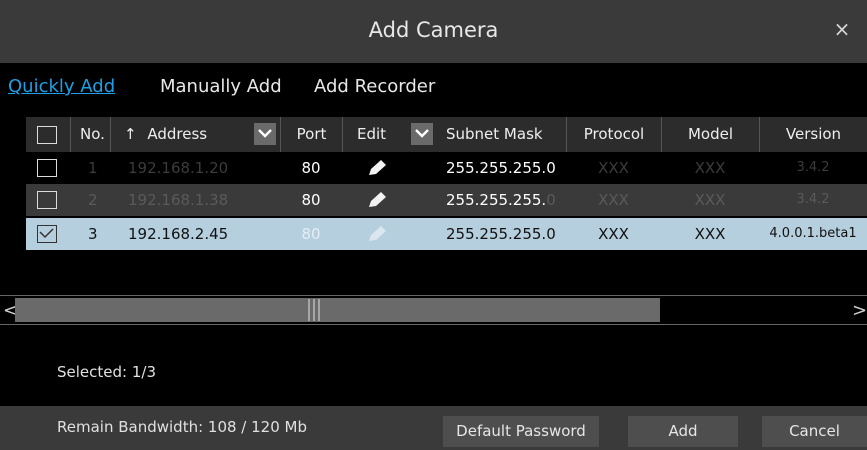  What do you see at coordinates (813, 233) in the screenshot?
I see `row-version: 4.0.0.1.beta1` at bounding box center [813, 233].